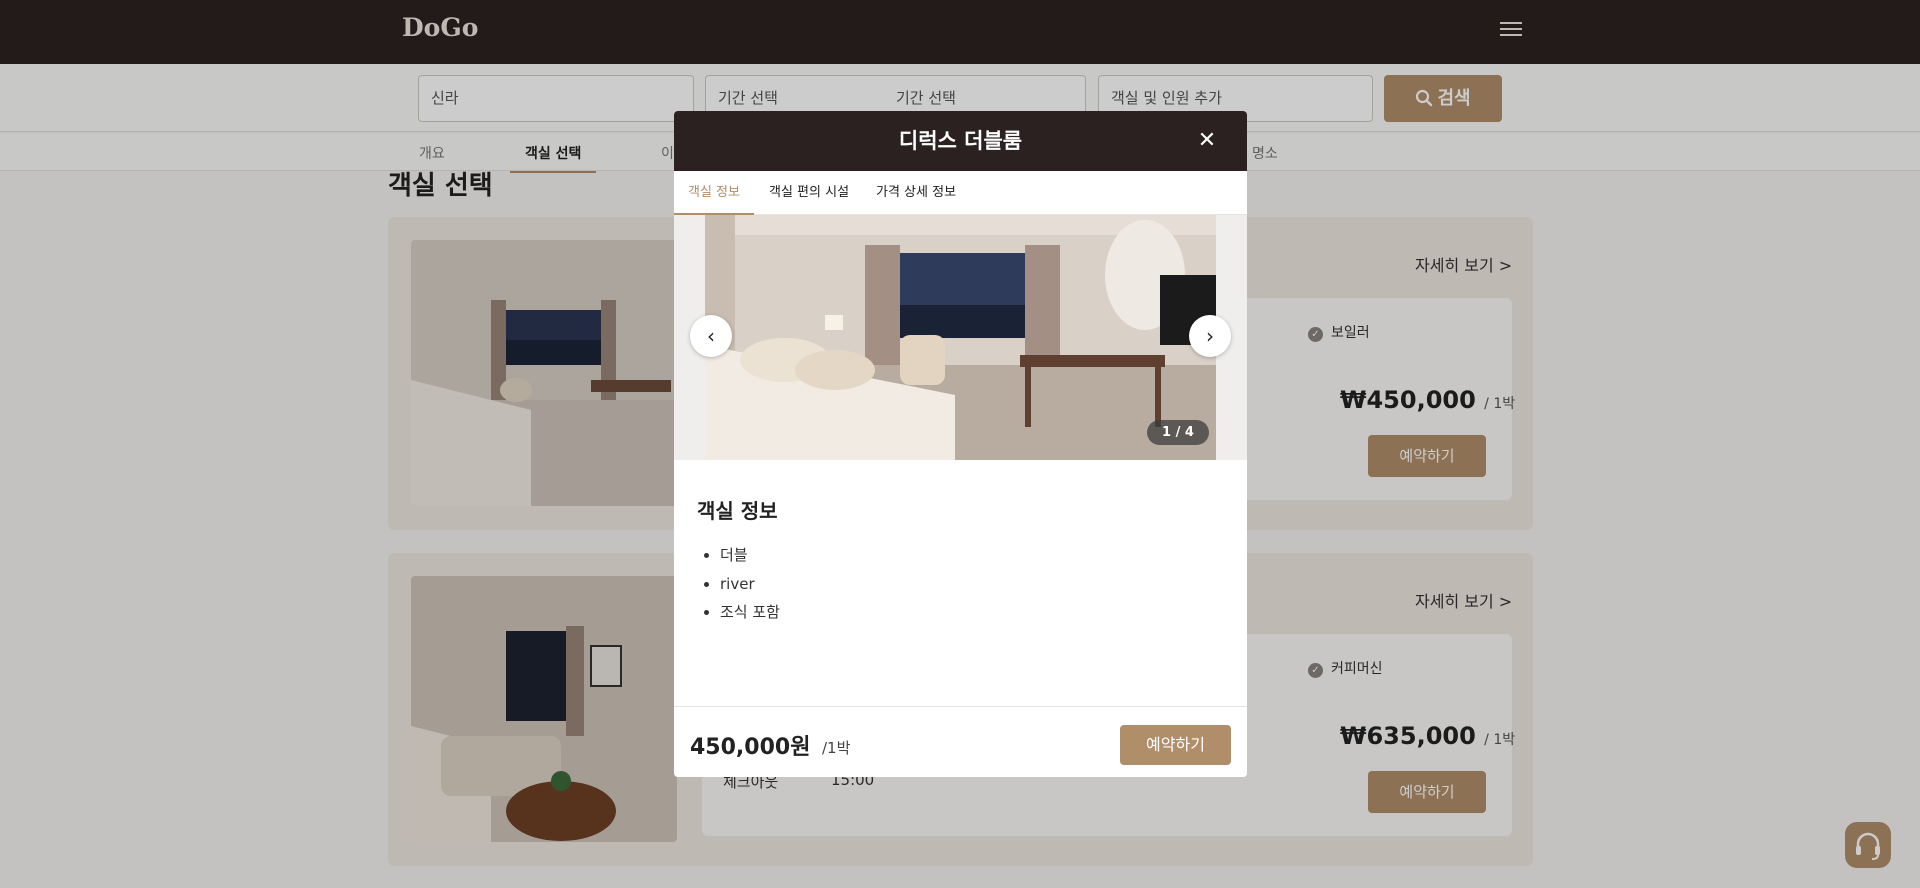  I want to click on tab-room-info: 객실 정보, so click(714, 193).